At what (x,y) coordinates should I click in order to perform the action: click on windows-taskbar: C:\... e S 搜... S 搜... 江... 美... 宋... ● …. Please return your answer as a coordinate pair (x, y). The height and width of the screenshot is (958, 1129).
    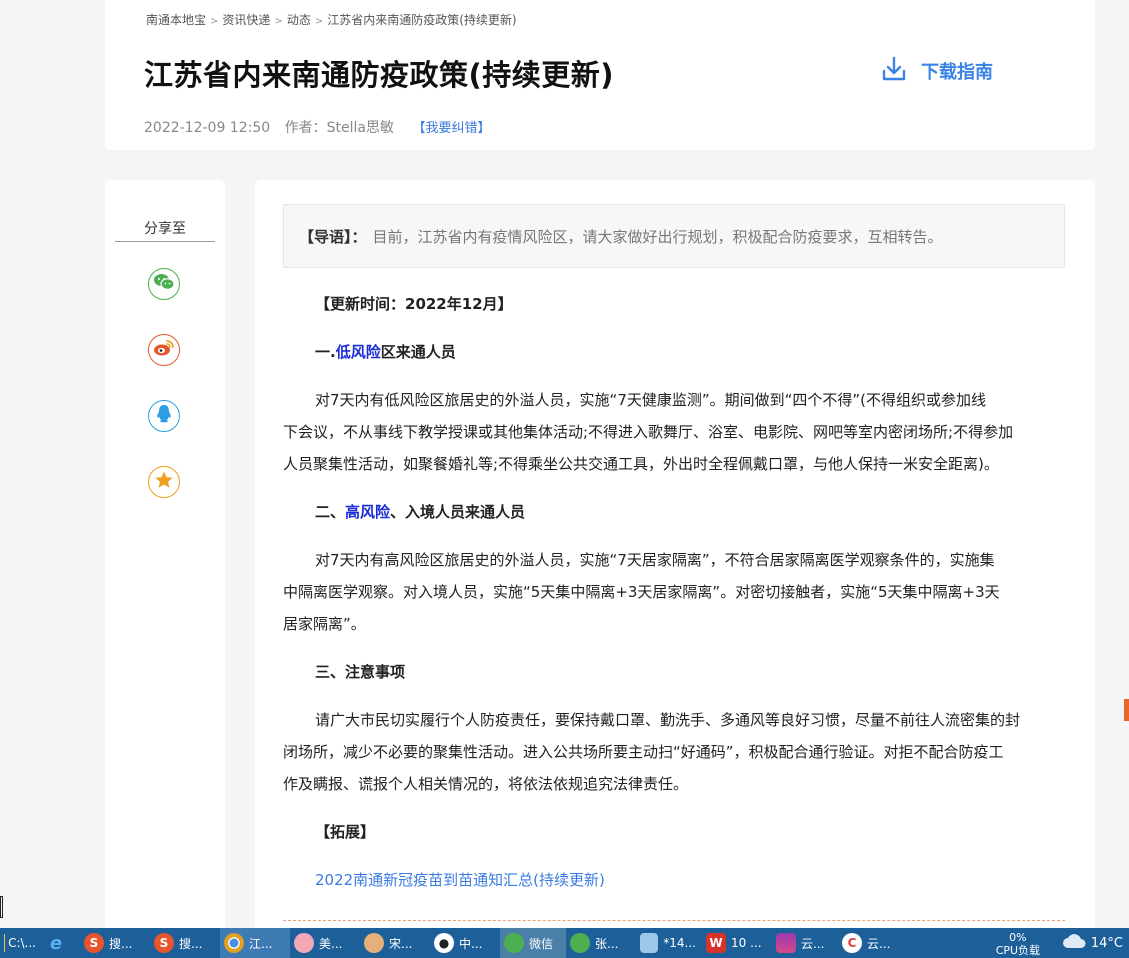
    Looking at the image, I should click on (564, 943).